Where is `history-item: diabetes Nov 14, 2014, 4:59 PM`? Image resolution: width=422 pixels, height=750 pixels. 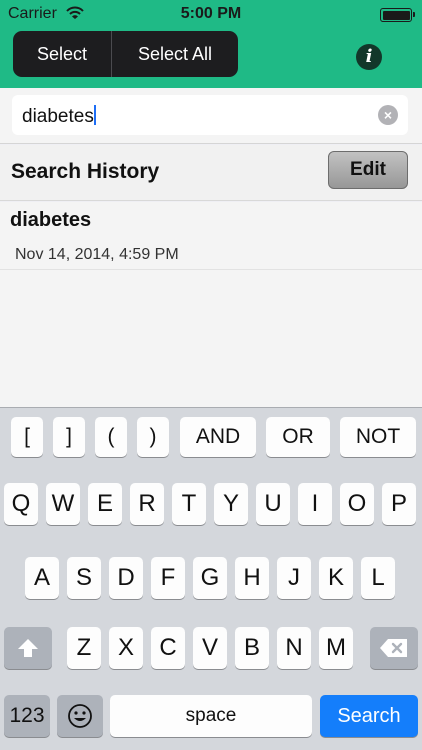 history-item: diabetes Nov 14, 2014, 4:59 PM is located at coordinates (211, 236).